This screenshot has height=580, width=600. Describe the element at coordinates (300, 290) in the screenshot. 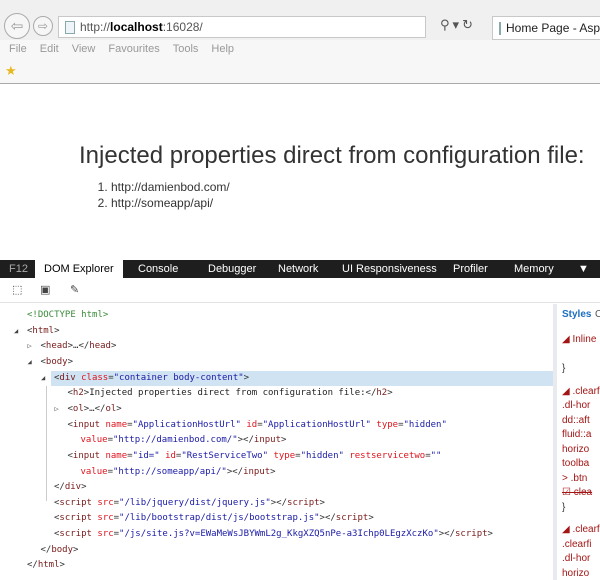

I see `dom-toolbar: ⬚ ▣ ✎` at that location.